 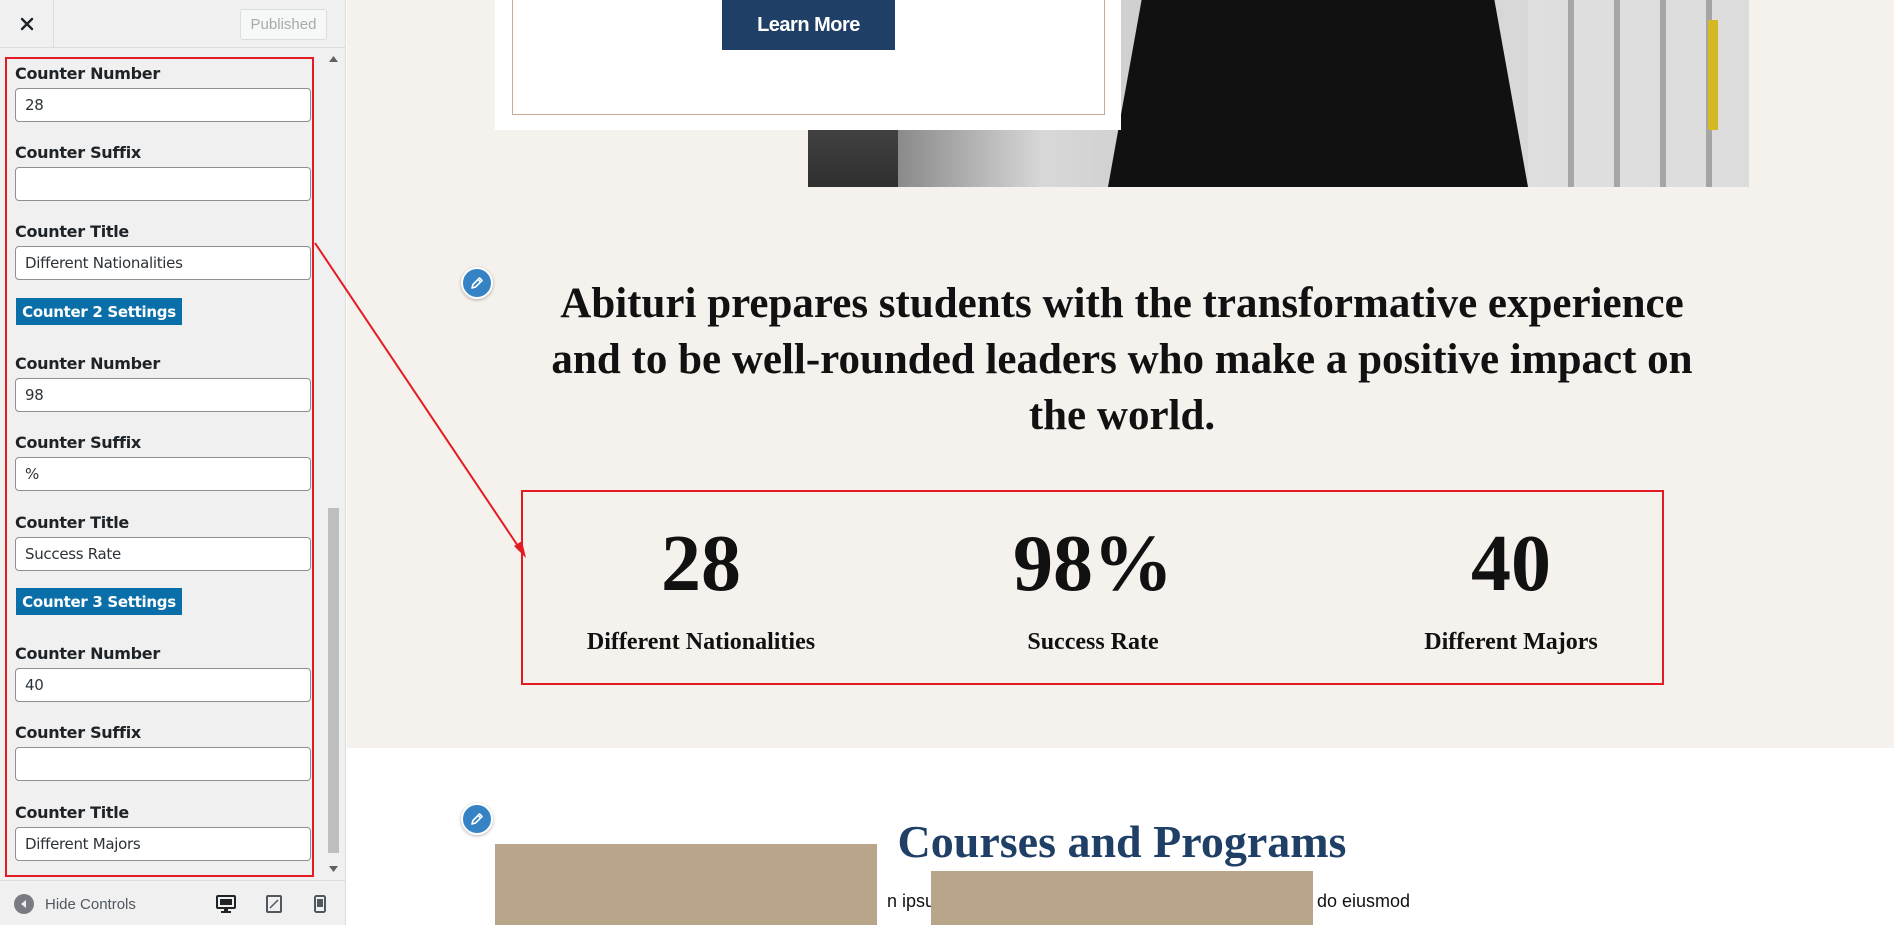 I want to click on tablet-icon, so click(x=274, y=904).